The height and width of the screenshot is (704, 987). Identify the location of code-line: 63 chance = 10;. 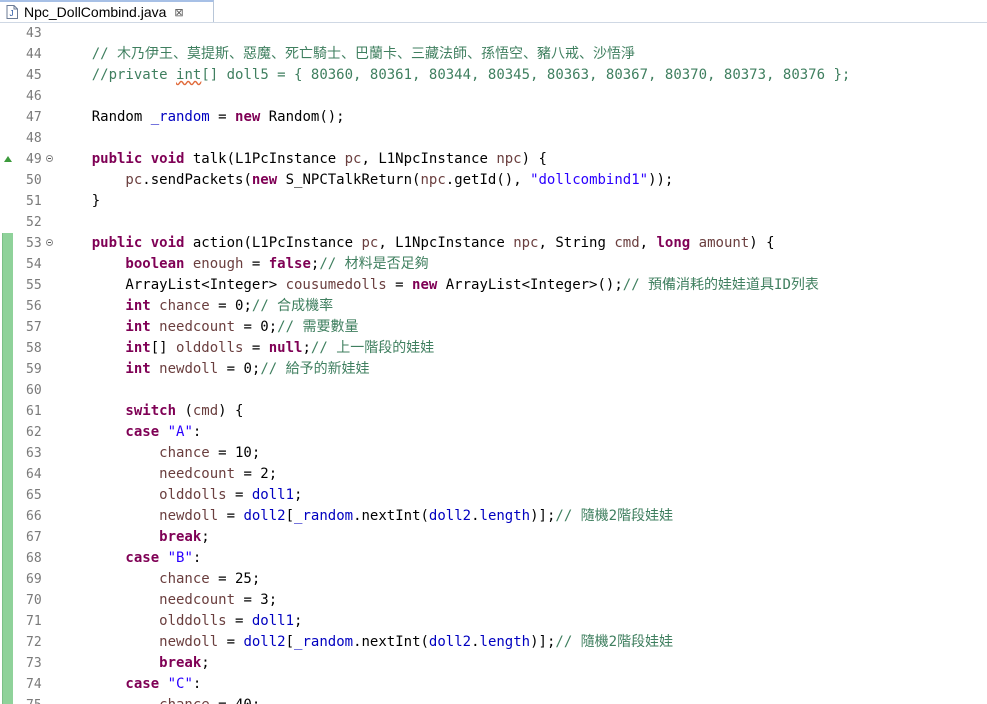
(493, 453).